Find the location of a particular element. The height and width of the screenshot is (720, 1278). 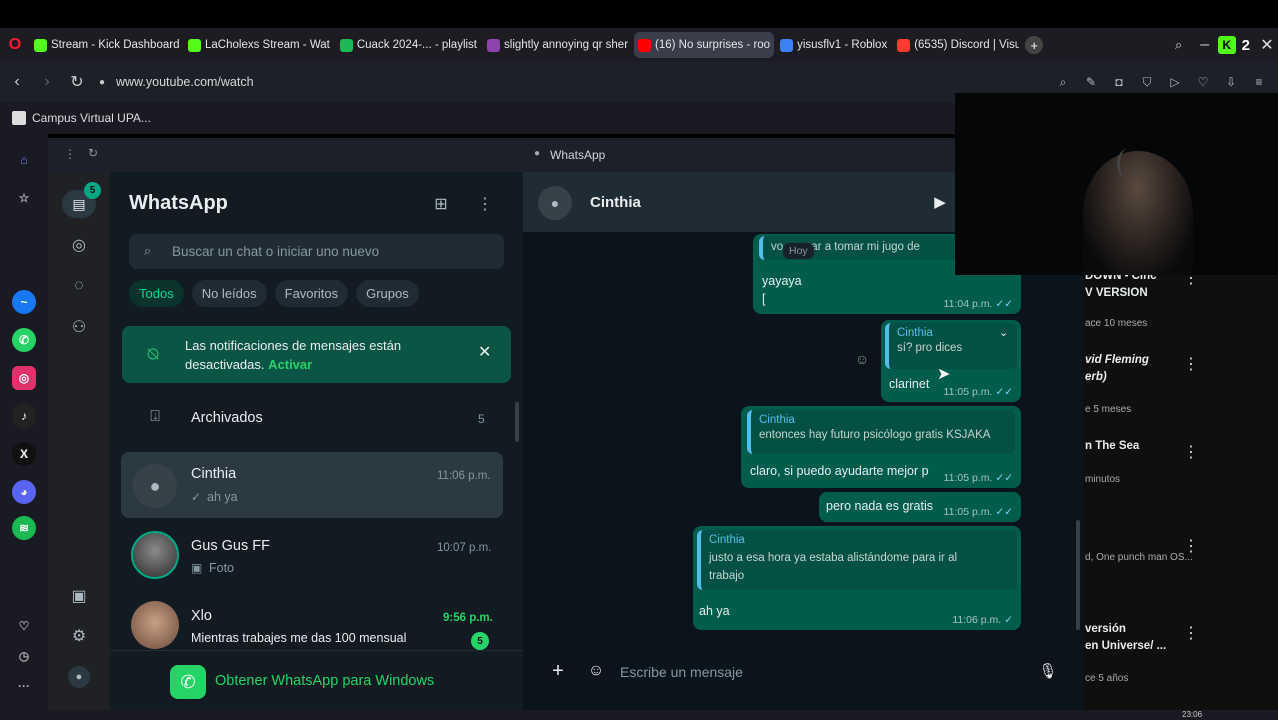

tab-favicon-icon is located at coordinates (194, 45).